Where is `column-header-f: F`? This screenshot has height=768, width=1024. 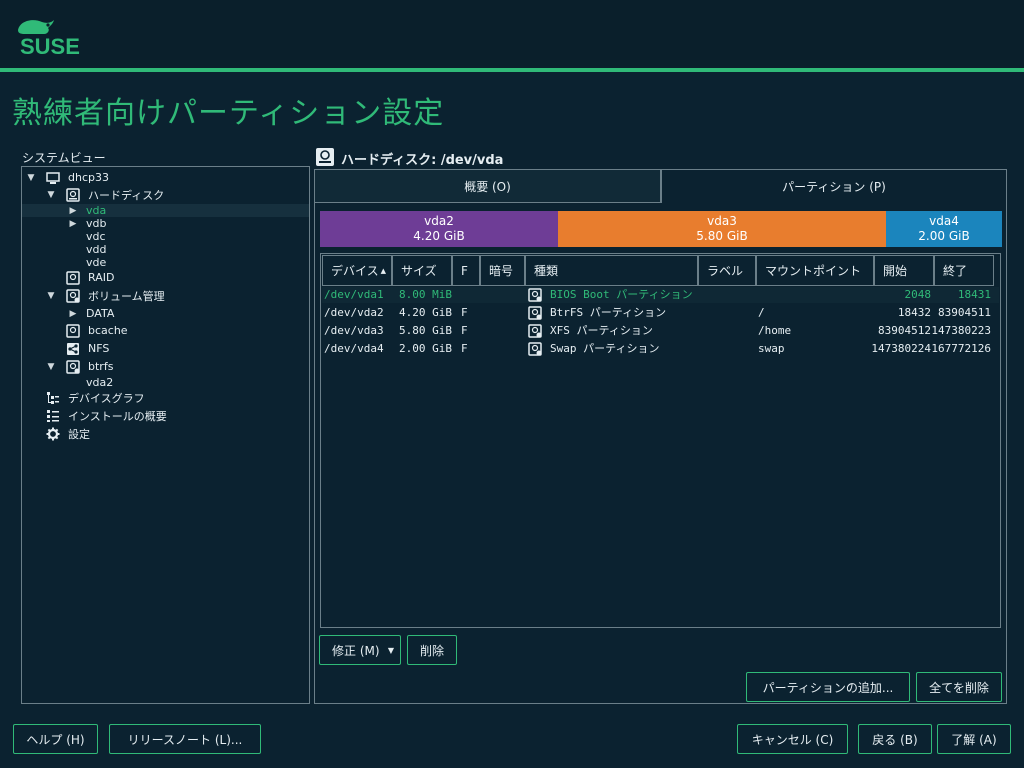
column-header-f: F is located at coordinates (466, 270).